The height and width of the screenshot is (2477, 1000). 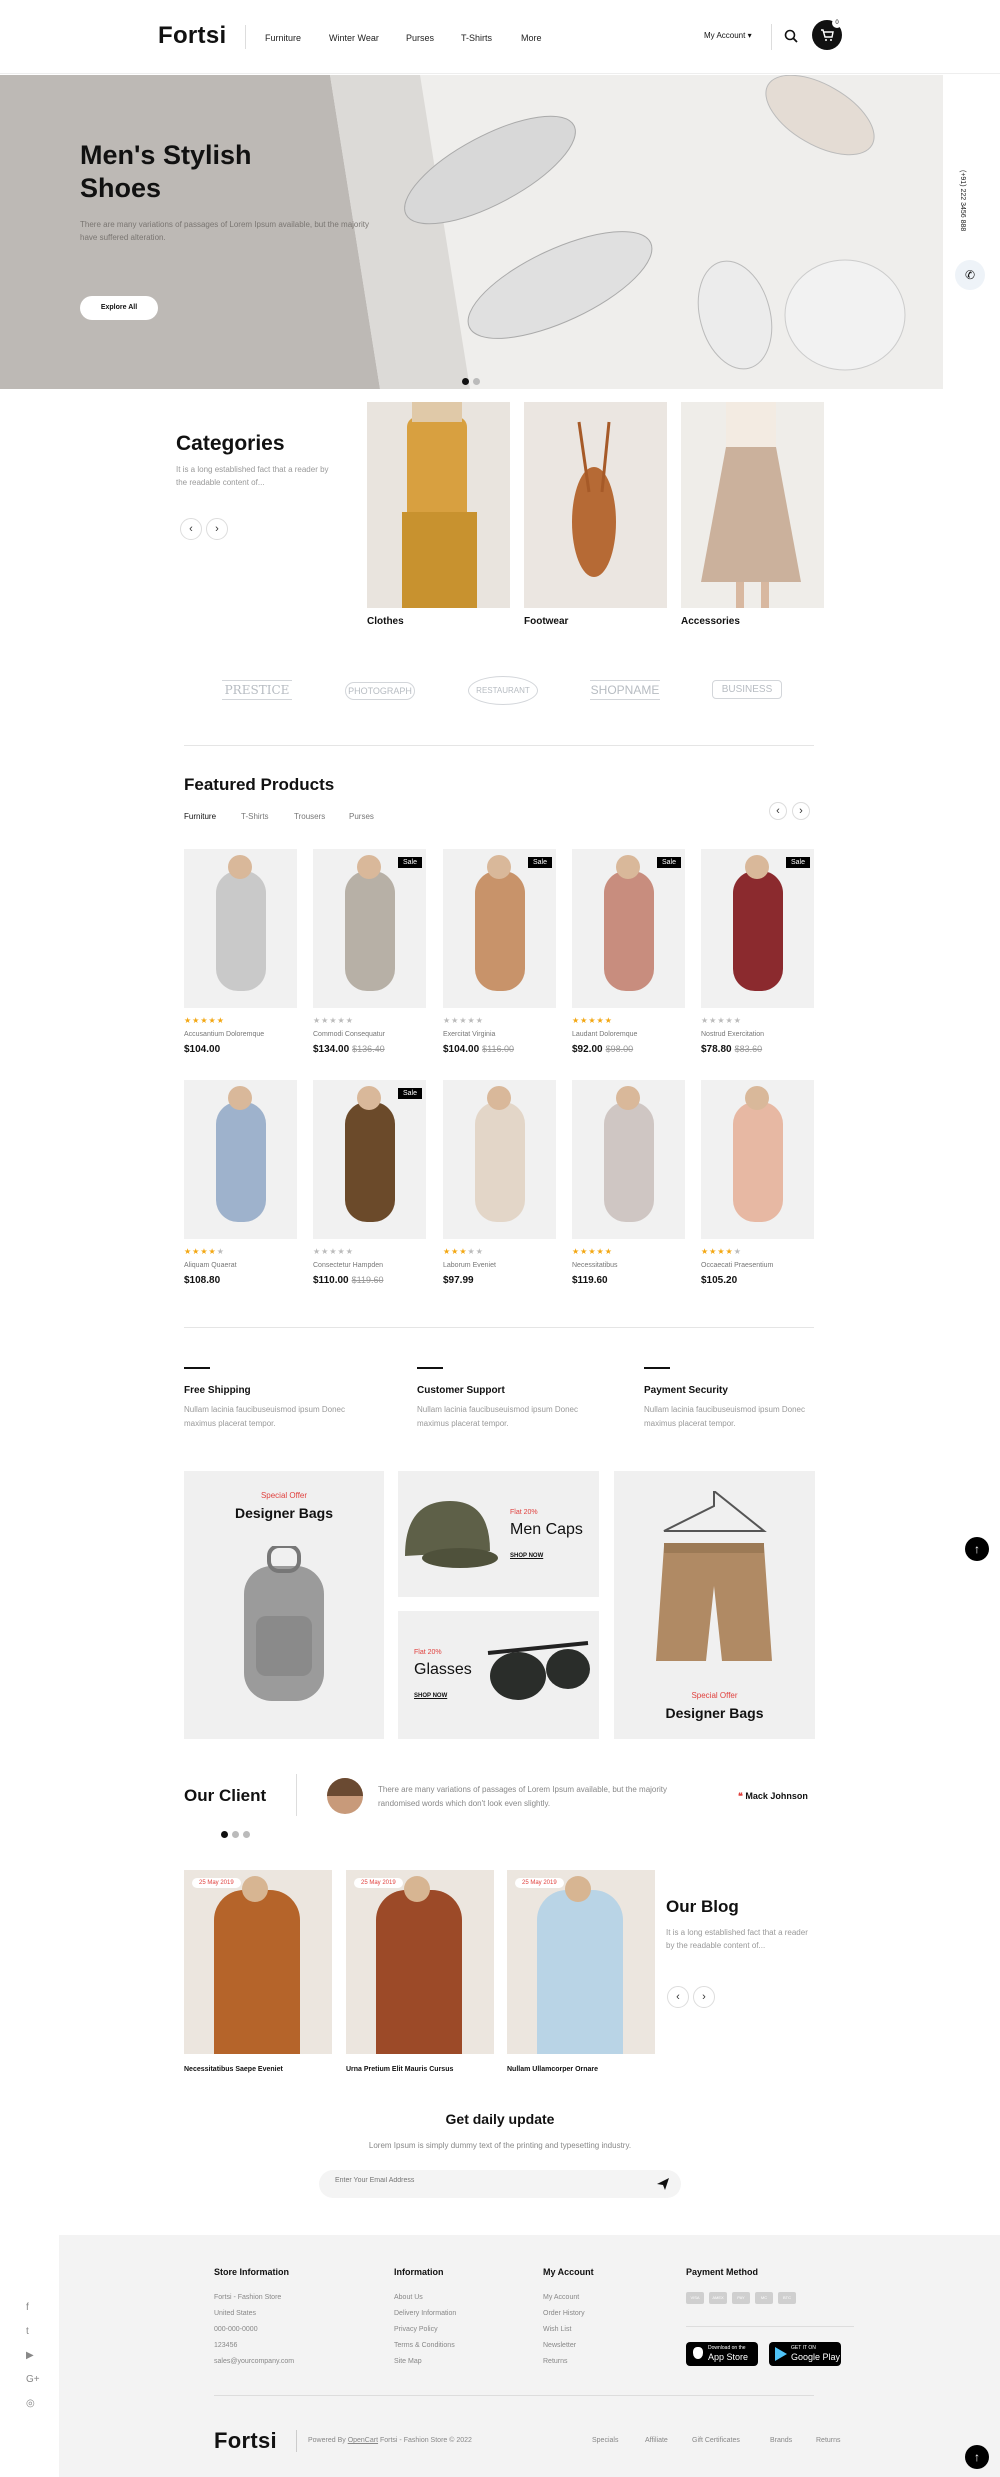 I want to click on product-card: ★★★★★ Aliquam Quaerat $108.80, so click(x=240, y=1183).